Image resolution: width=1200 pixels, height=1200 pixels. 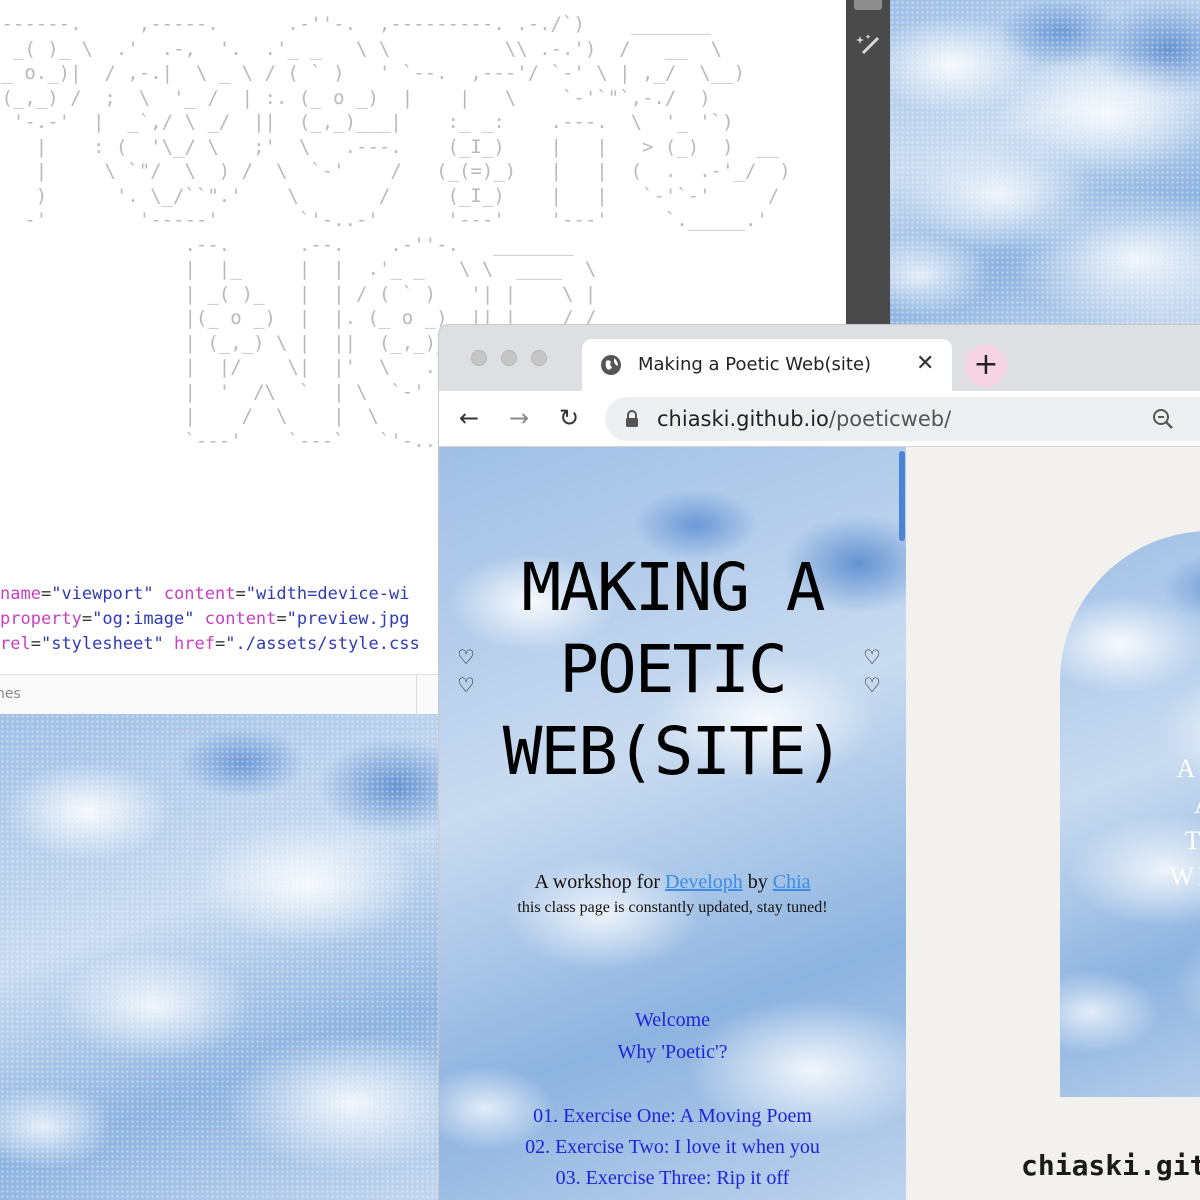 What do you see at coordinates (868, 162) in the screenshot?
I see `side-toolbar` at bounding box center [868, 162].